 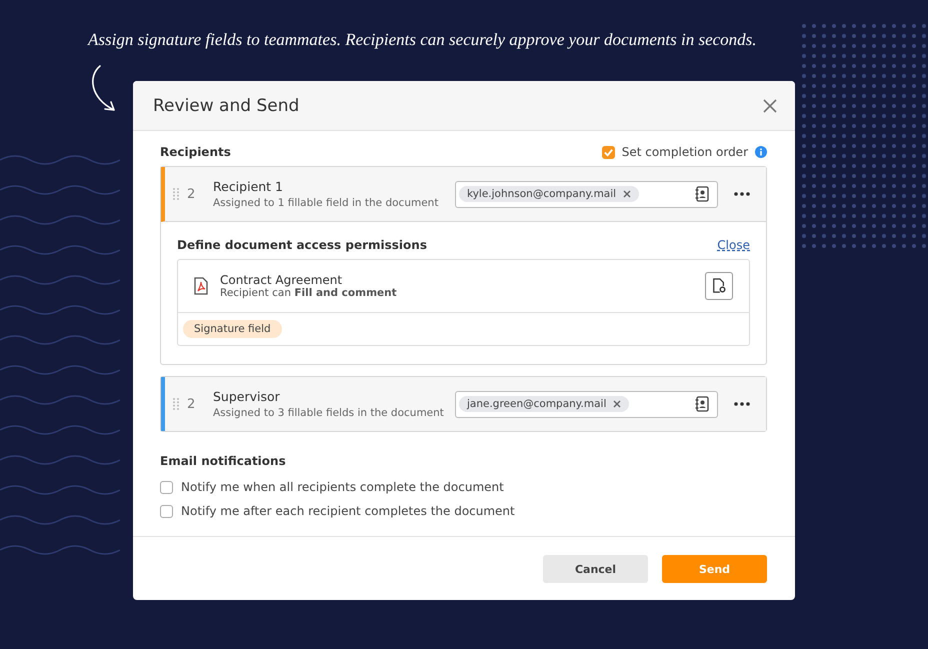 I want to click on email-field: jane.green@company.mail, so click(x=586, y=404).